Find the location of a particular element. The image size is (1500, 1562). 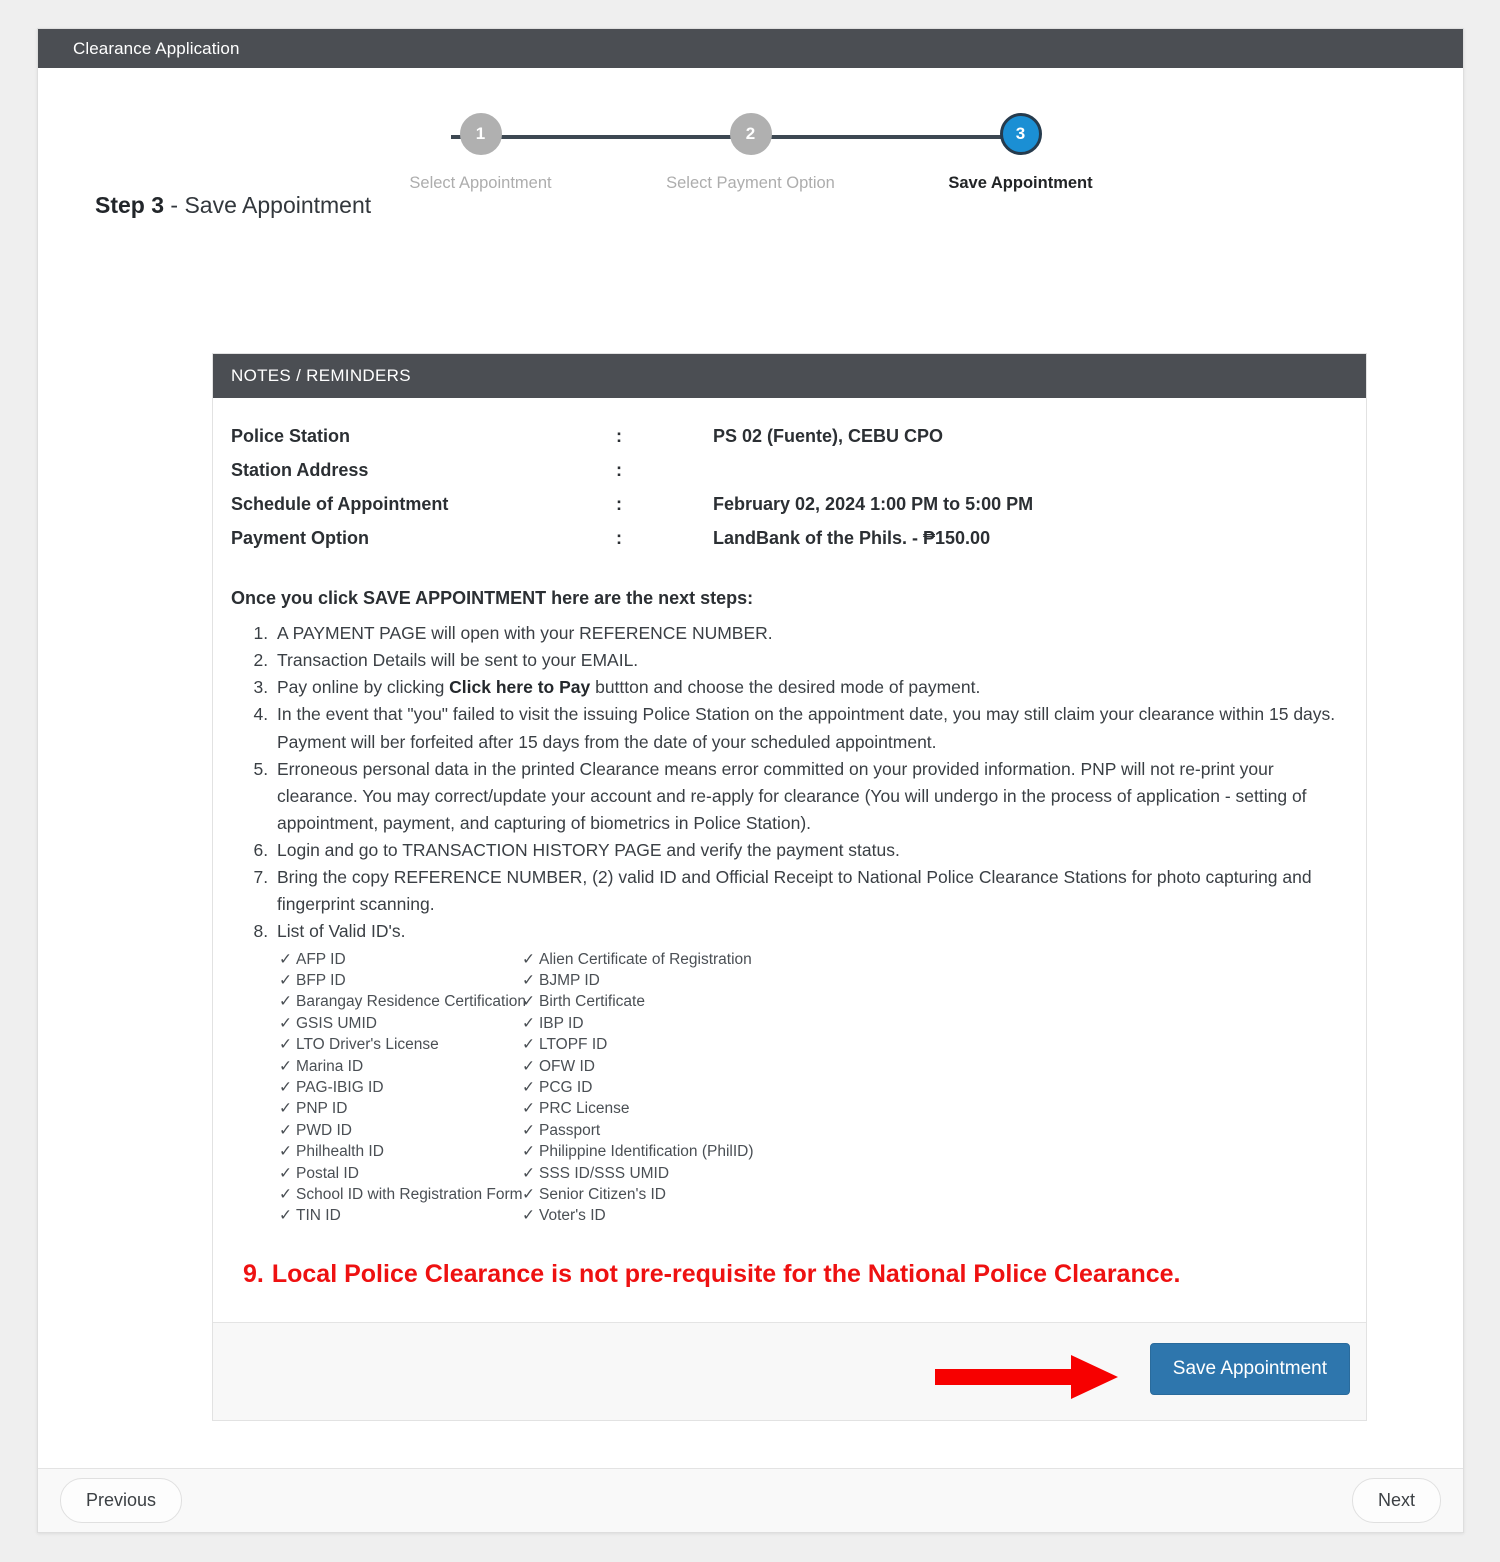

step-2-circle: 2 is located at coordinates (750, 134).